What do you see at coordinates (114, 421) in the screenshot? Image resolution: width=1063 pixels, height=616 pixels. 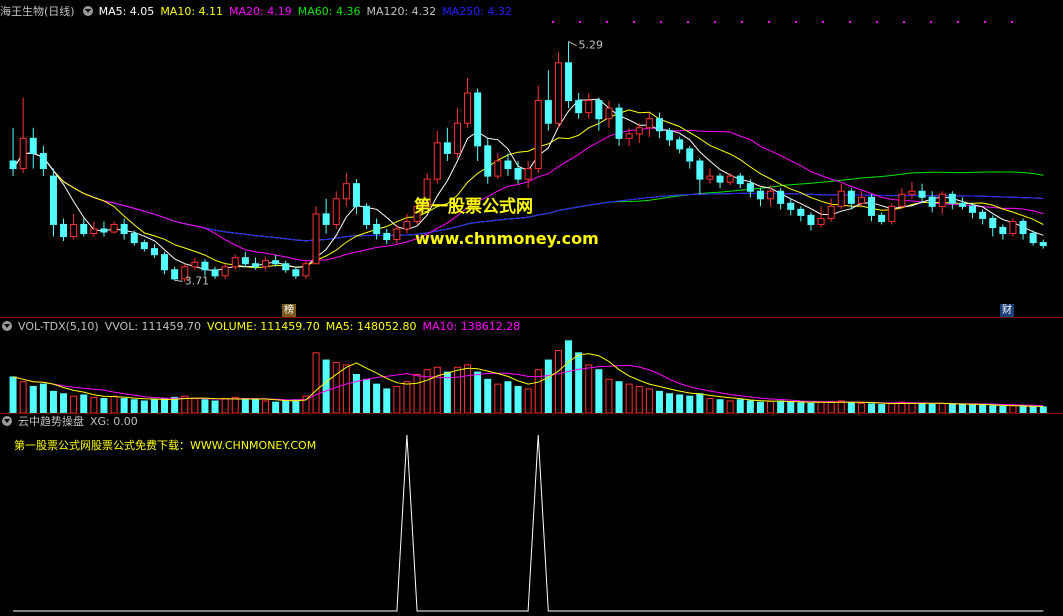 I see `xg-label: XG: 0.00` at bounding box center [114, 421].